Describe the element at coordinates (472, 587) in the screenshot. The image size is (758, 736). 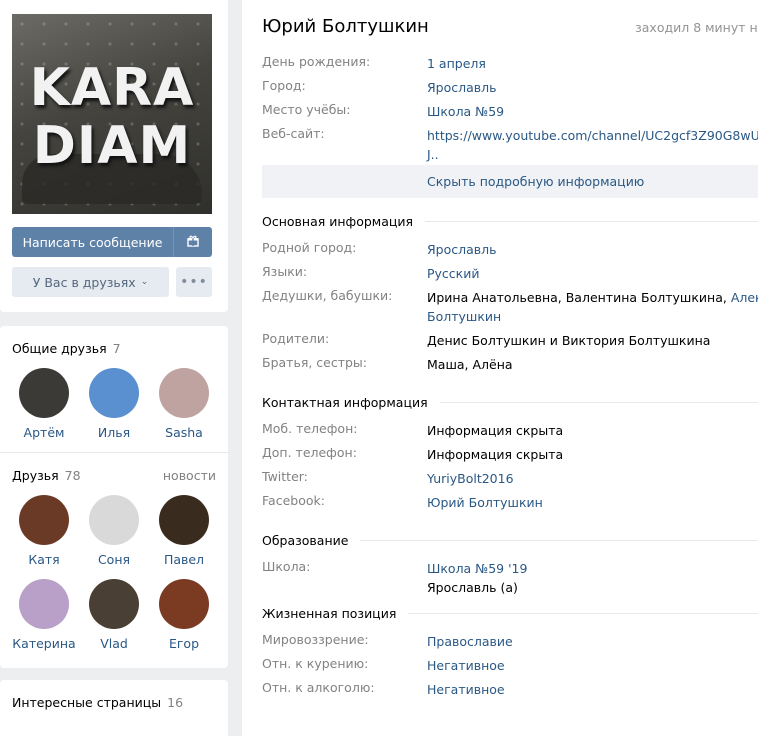
I see `school-city-value: Ярославль (а)` at that location.